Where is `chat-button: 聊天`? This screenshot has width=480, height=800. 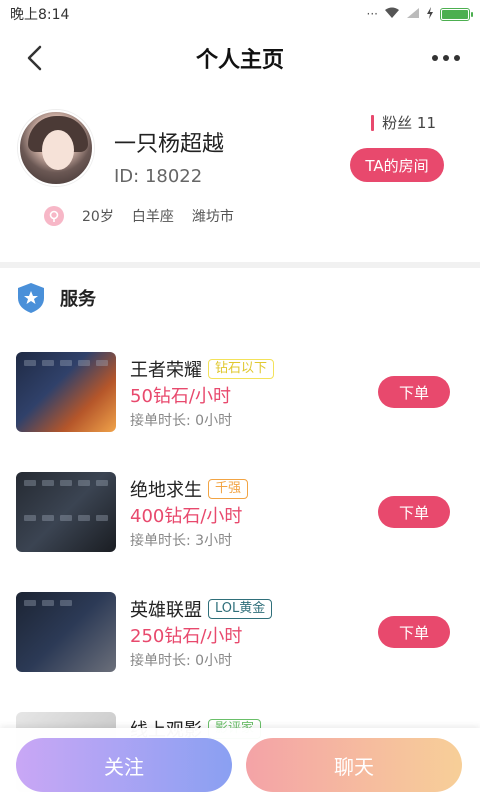
chat-button: 聊天 is located at coordinates (354, 765).